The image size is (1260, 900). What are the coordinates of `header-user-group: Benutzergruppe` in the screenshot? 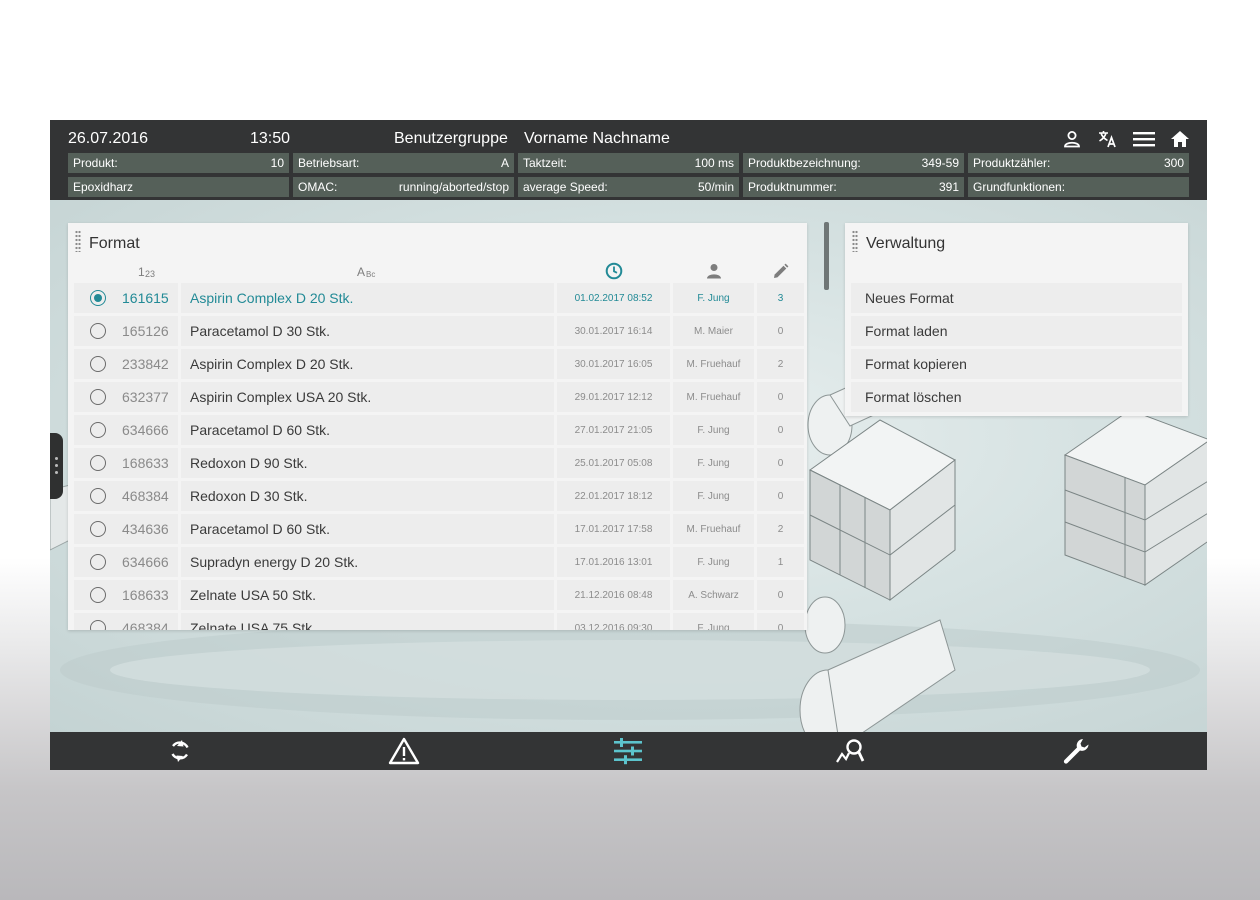 It's located at (451, 138).